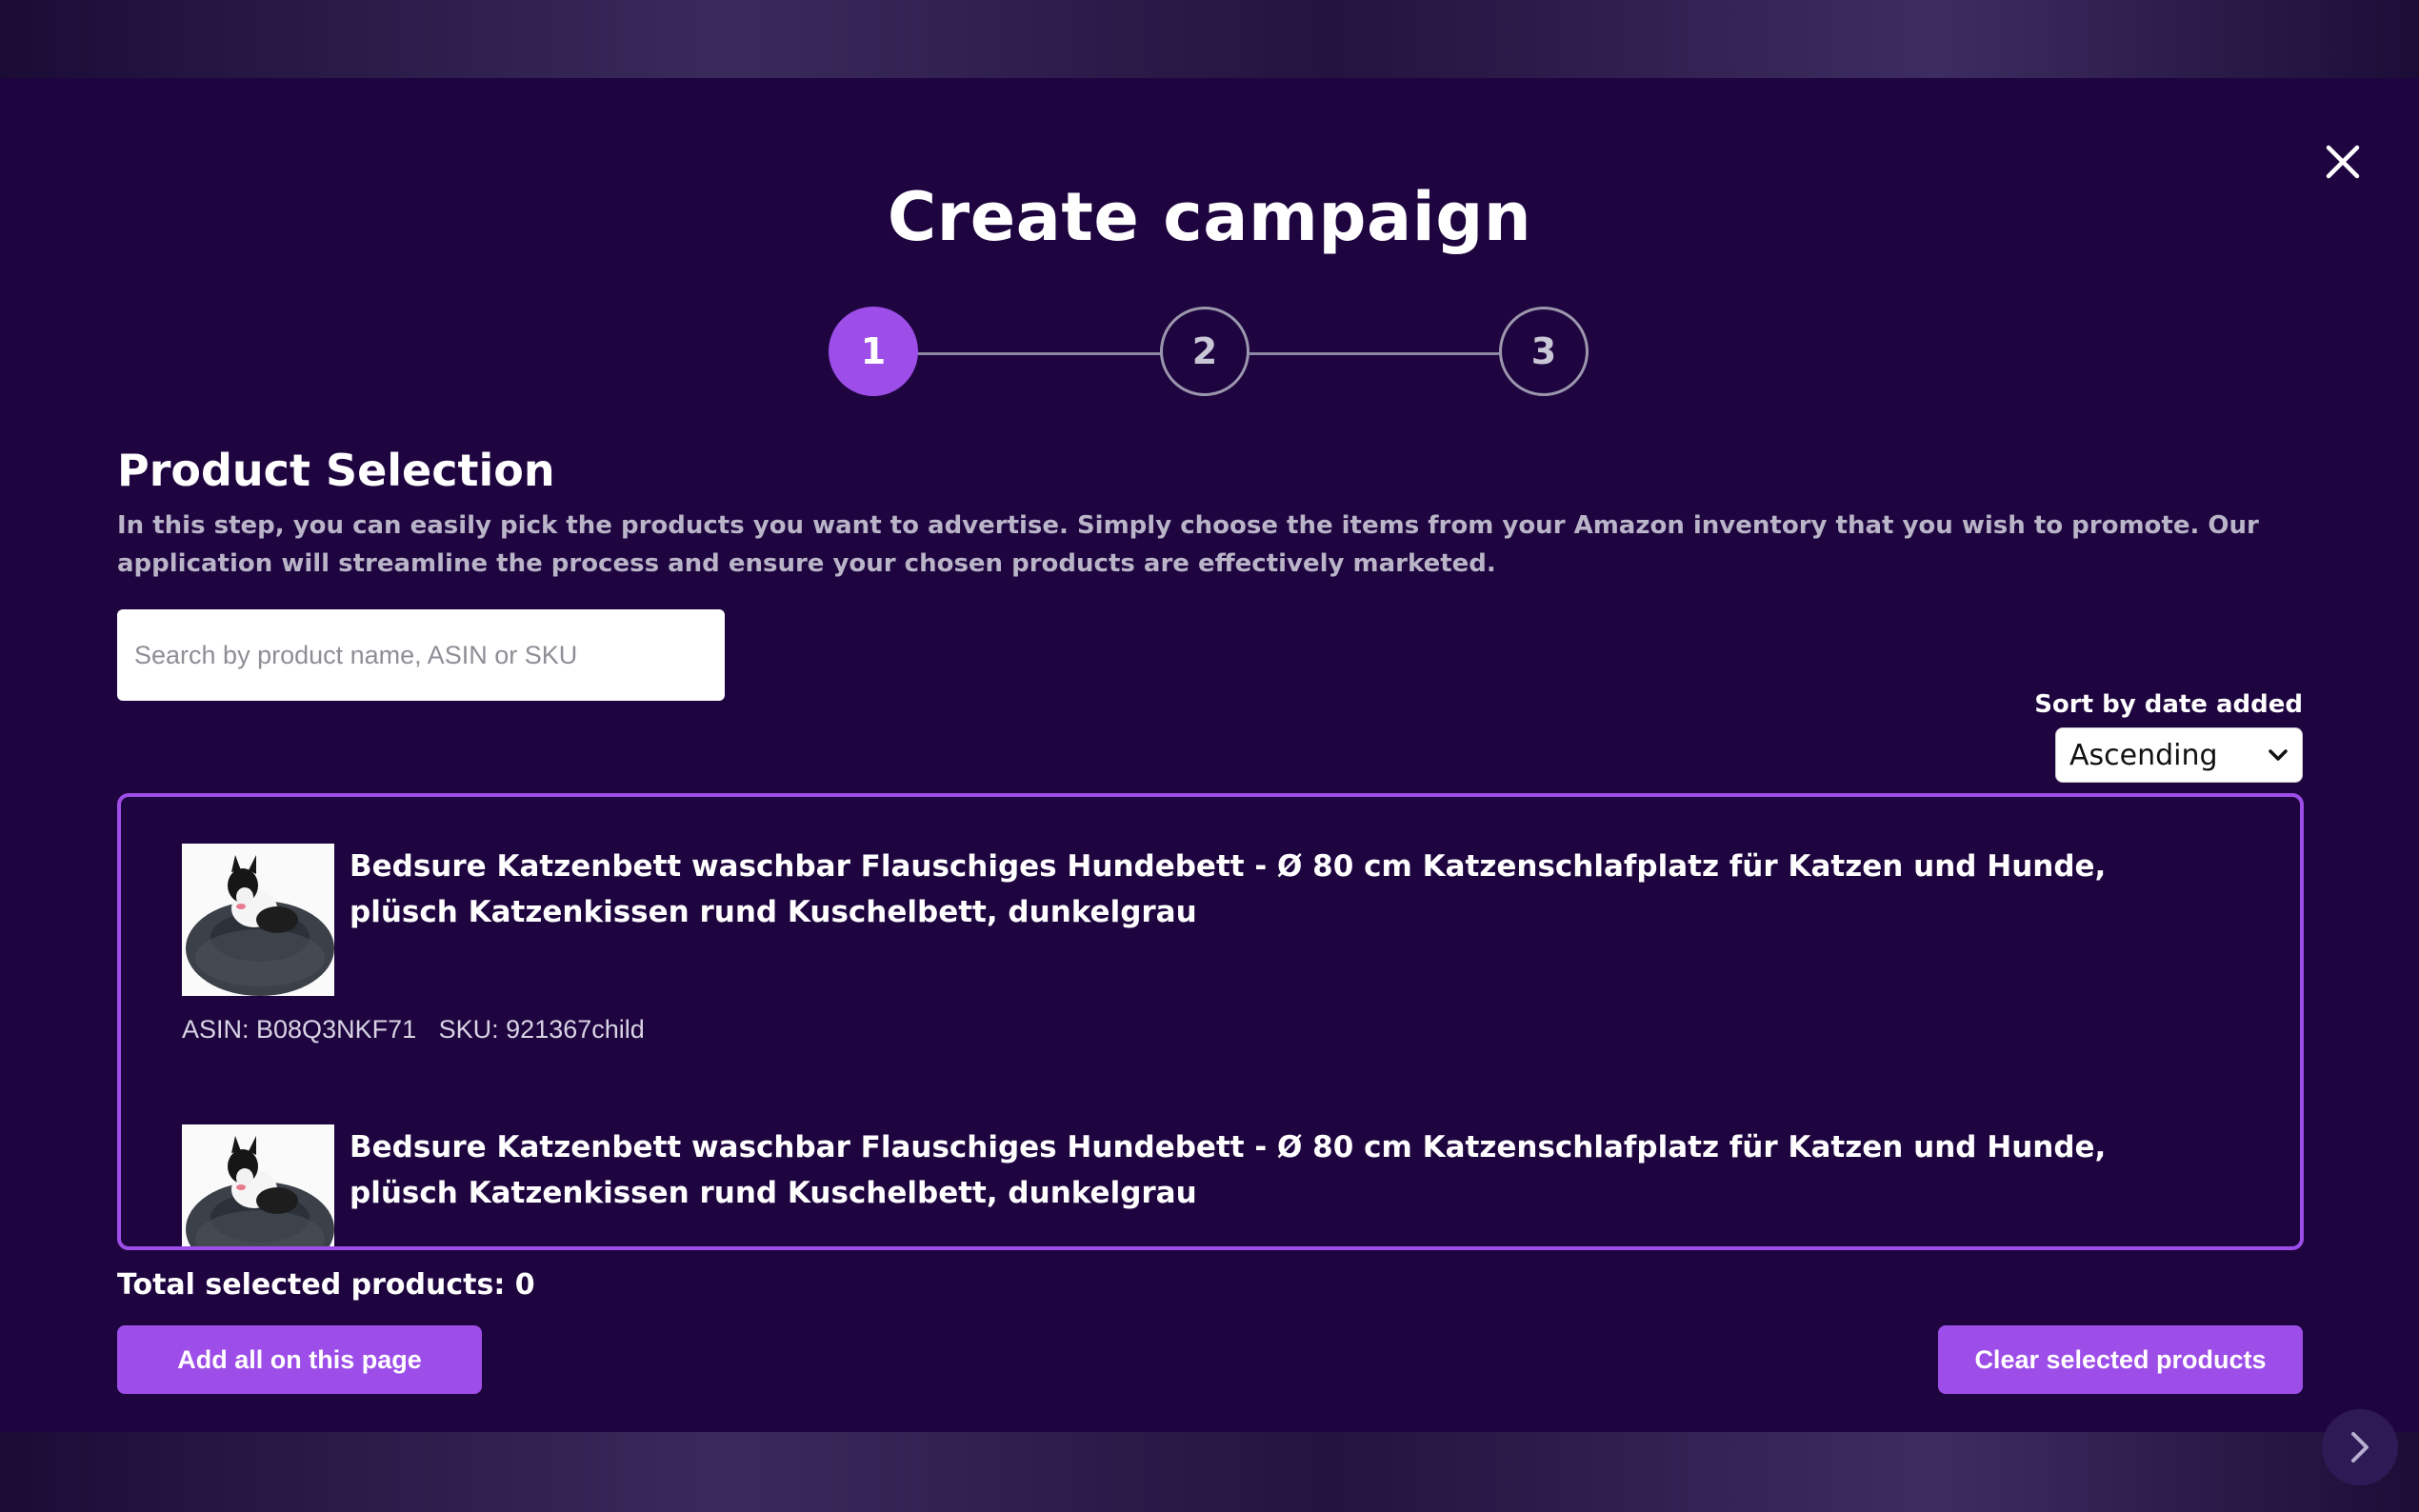 The height and width of the screenshot is (1512, 2419). Describe the element at coordinates (1204, 351) in the screenshot. I see `step-2: 2` at that location.